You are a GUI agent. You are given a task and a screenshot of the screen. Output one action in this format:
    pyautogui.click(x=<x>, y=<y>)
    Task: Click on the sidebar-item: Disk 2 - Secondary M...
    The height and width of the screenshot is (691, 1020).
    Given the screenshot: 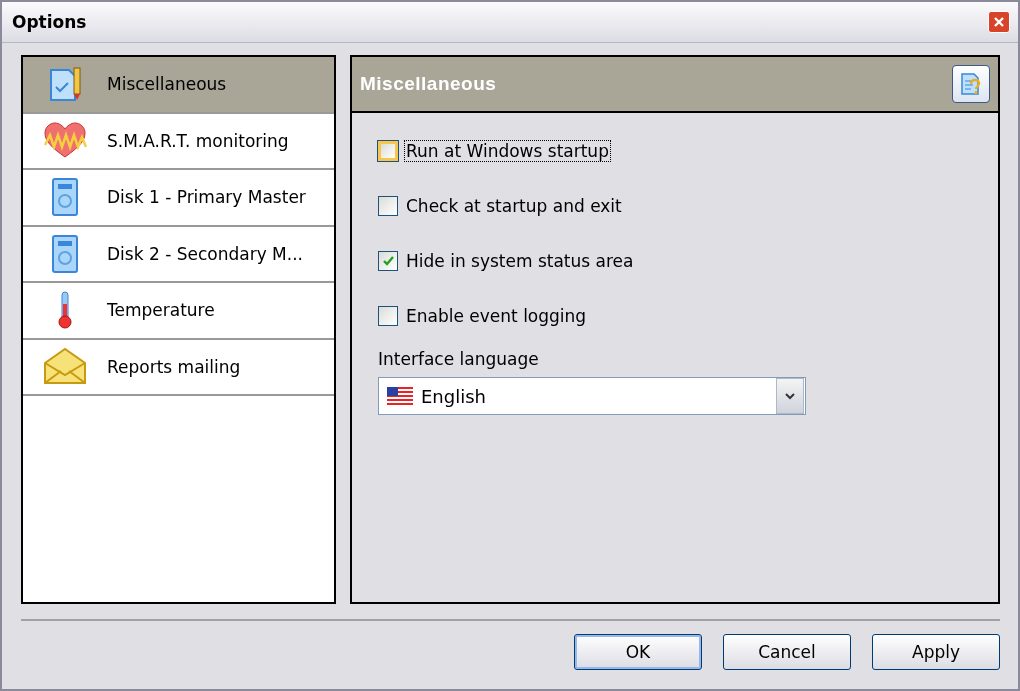 What is the action you would take?
    pyautogui.click(x=178, y=254)
    